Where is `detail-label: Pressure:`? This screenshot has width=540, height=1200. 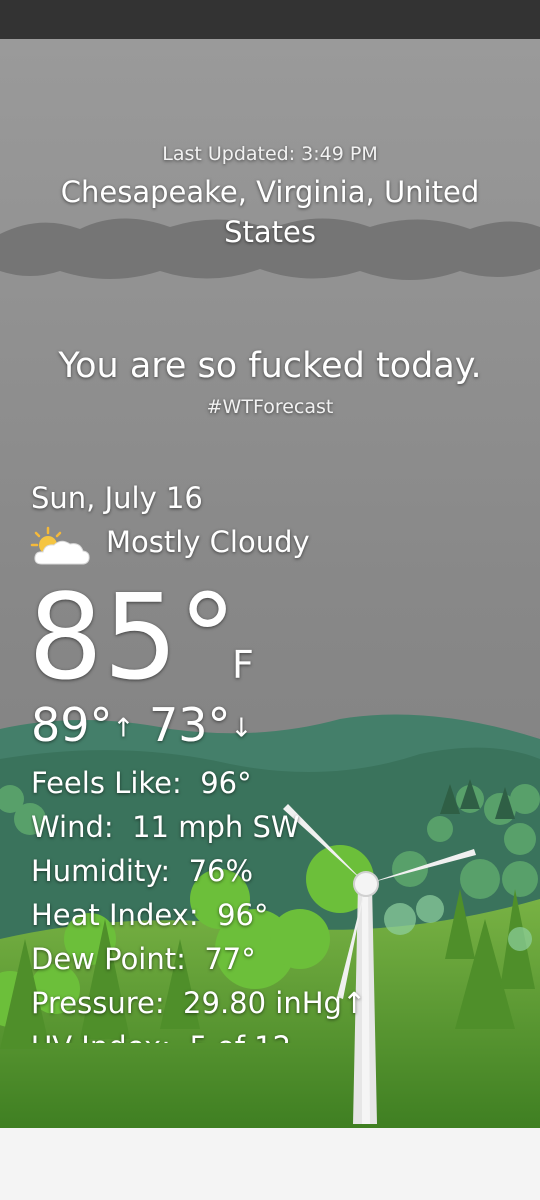 detail-label: Pressure: is located at coordinates (98, 1003).